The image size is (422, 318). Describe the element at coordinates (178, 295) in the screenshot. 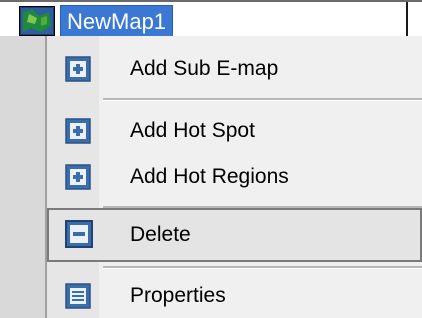

I see `menu-item-label: Properties` at that location.